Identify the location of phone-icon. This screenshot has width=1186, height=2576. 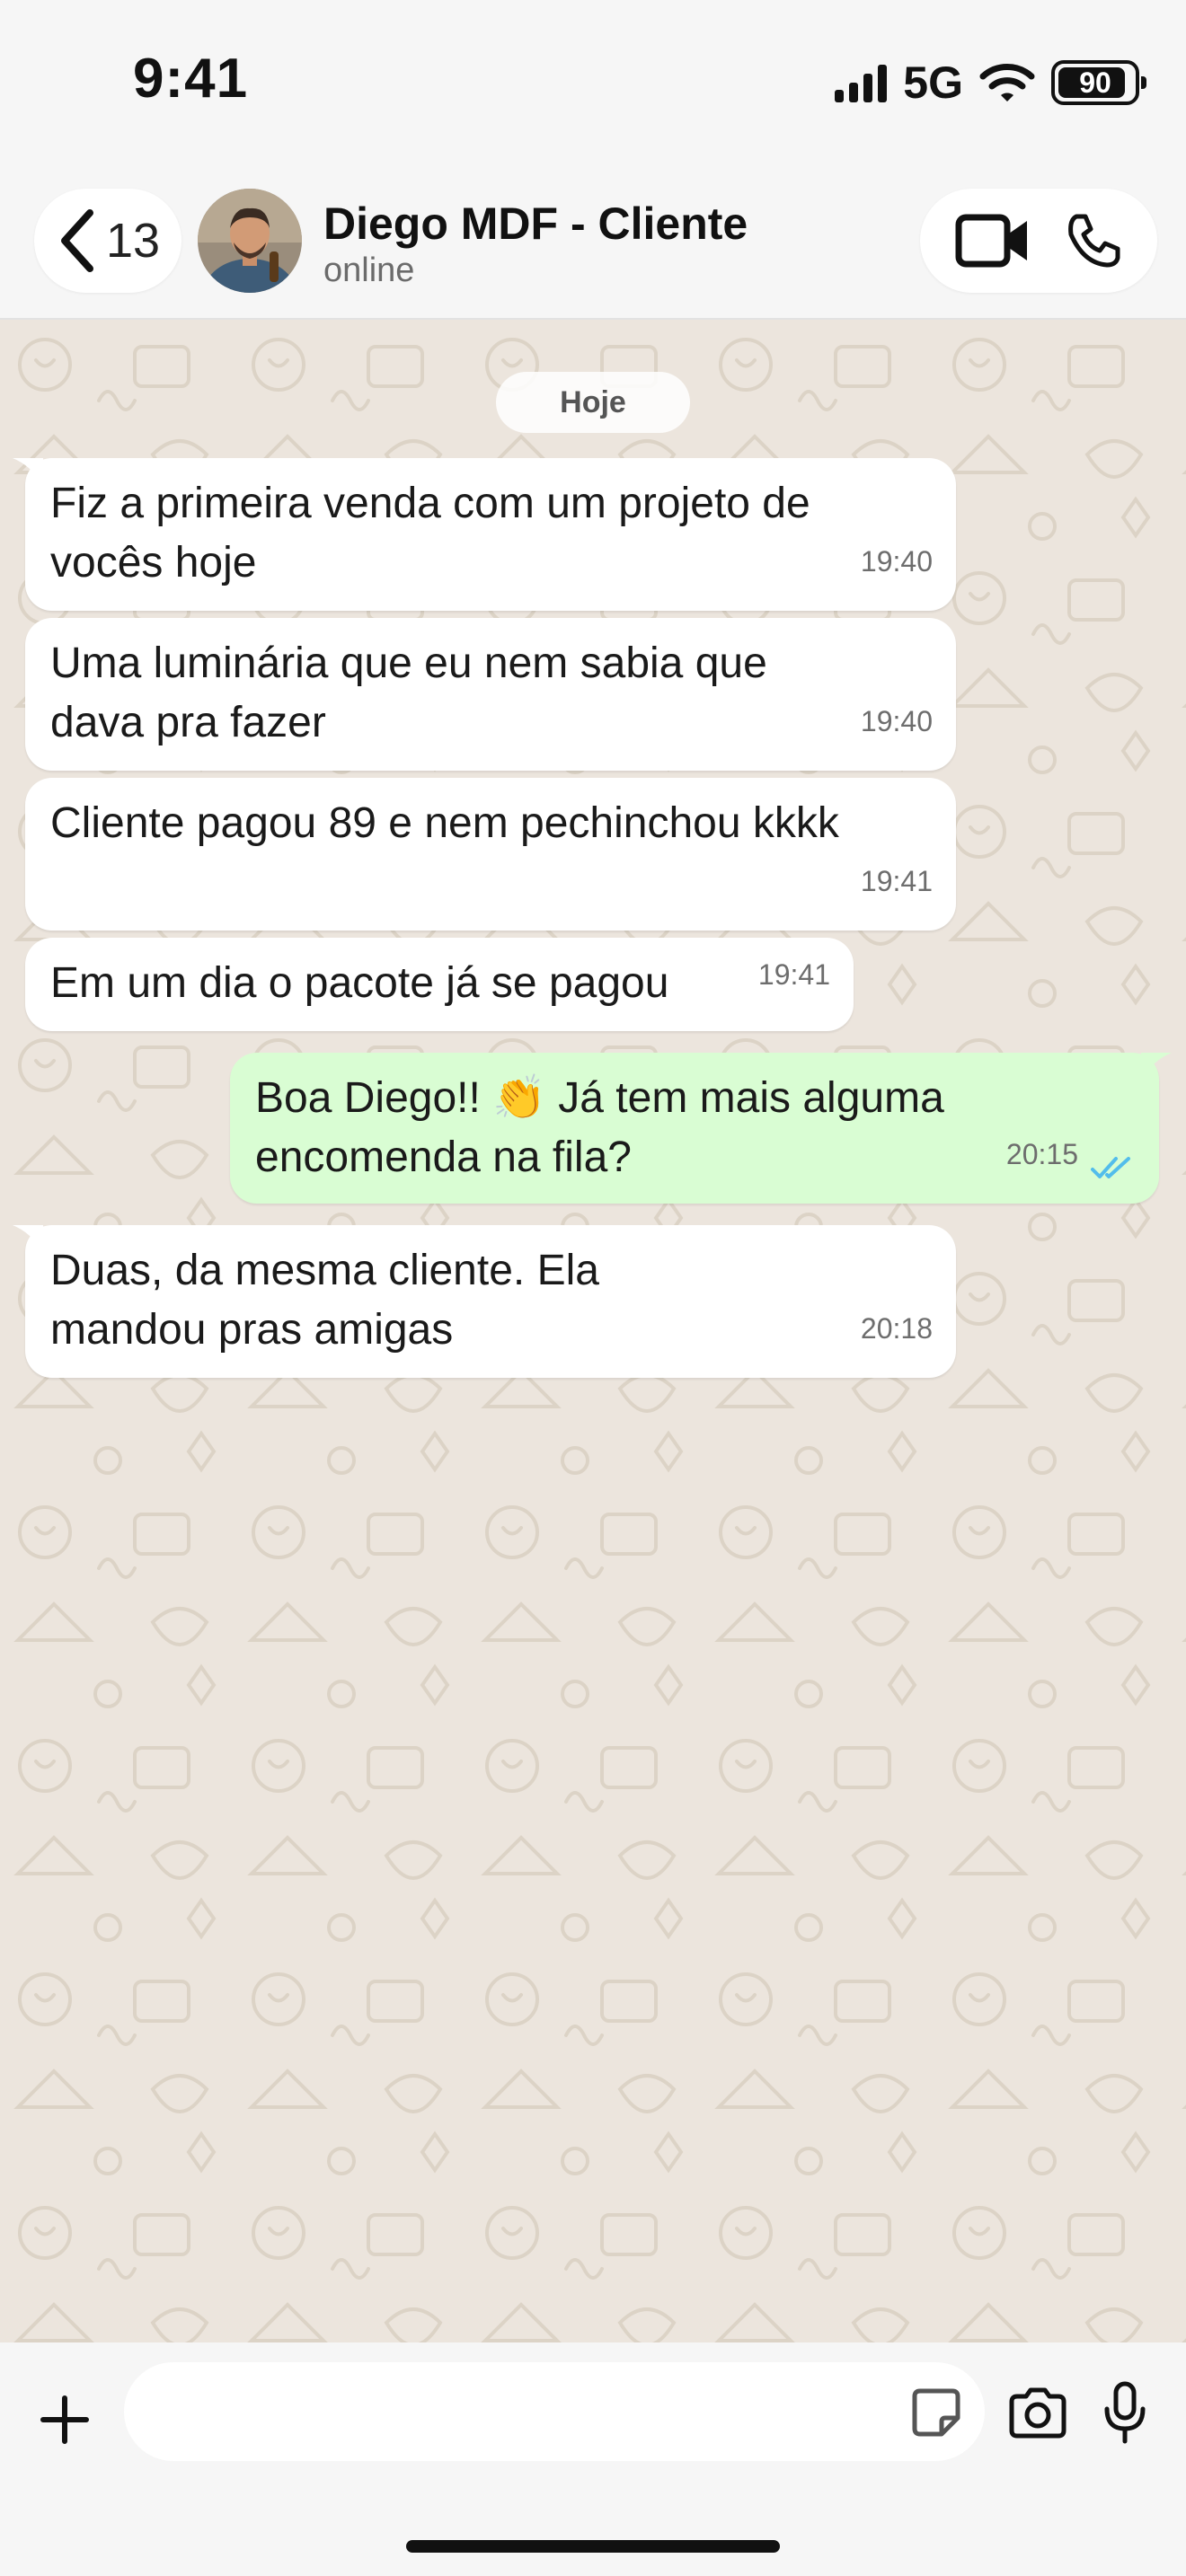
(1093, 240).